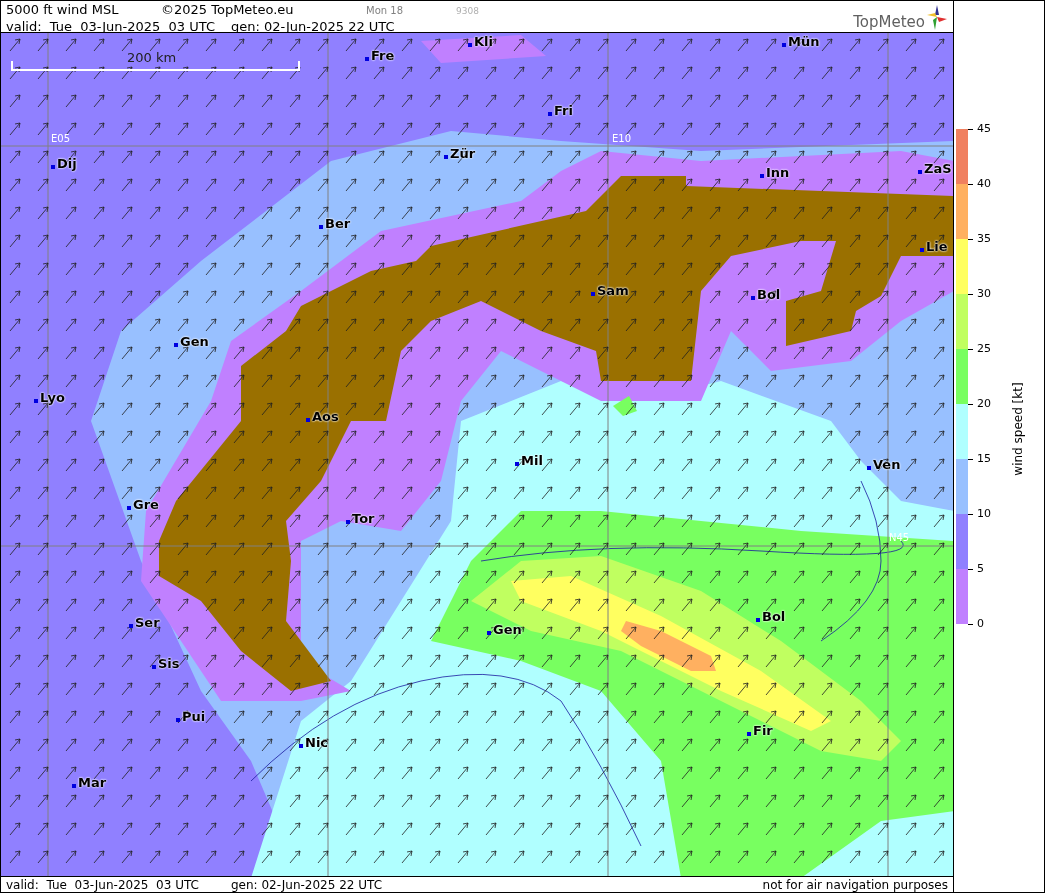 This screenshot has width=1045, height=893. I want to click on scale-label: 200 km, so click(152, 58).